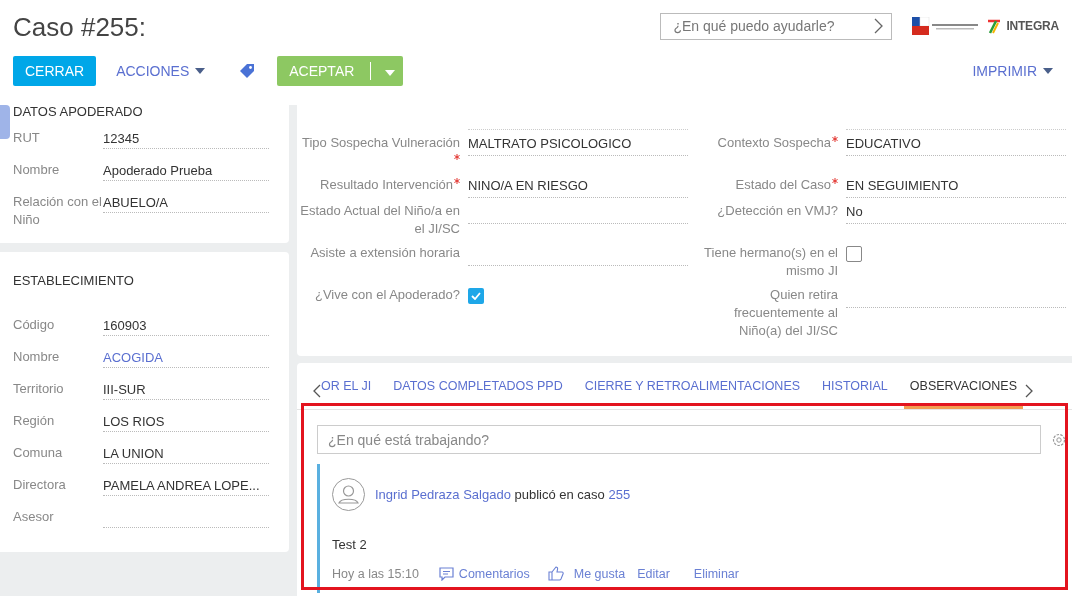 Image resolution: width=1072 pixels, height=596 pixels. Describe the element at coordinates (956, 211) in the screenshot. I see `field-value: No` at that location.